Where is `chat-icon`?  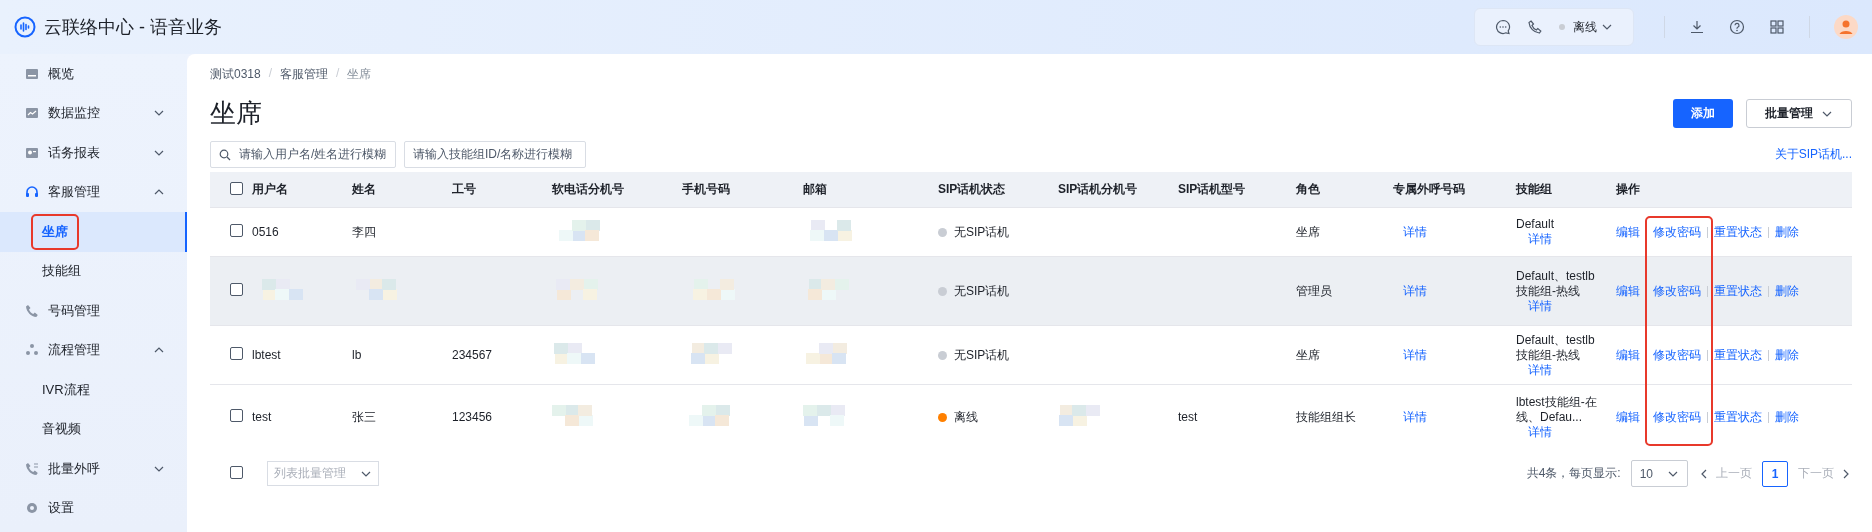 chat-icon is located at coordinates (1503, 27).